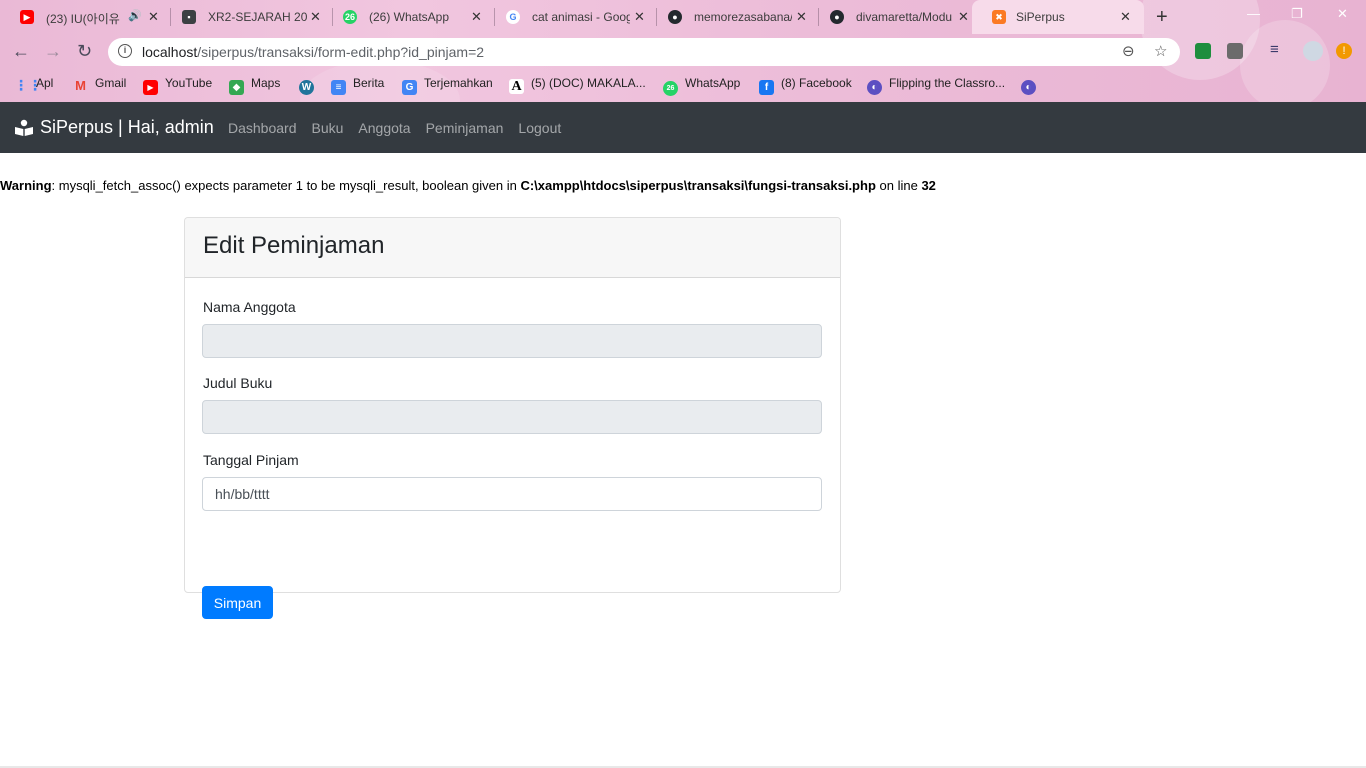  I want to click on bookmark-youtube: ▶ YouTube, so click(177, 85).